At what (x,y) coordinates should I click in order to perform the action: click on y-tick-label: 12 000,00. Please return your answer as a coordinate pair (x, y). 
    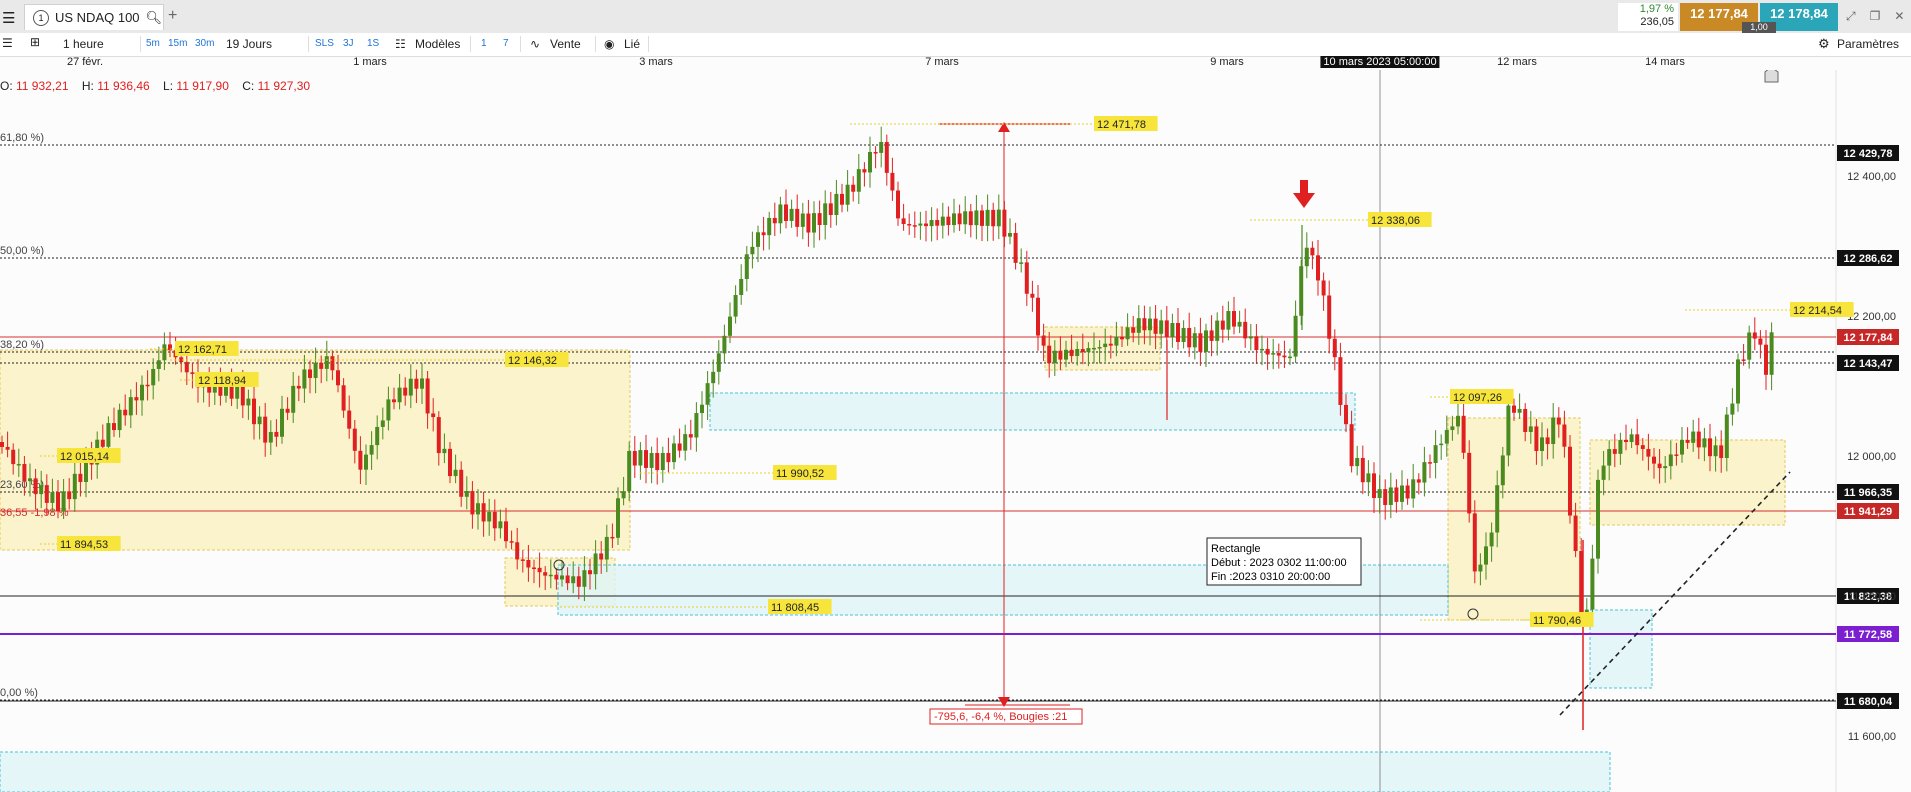
    Looking at the image, I should click on (1871, 457).